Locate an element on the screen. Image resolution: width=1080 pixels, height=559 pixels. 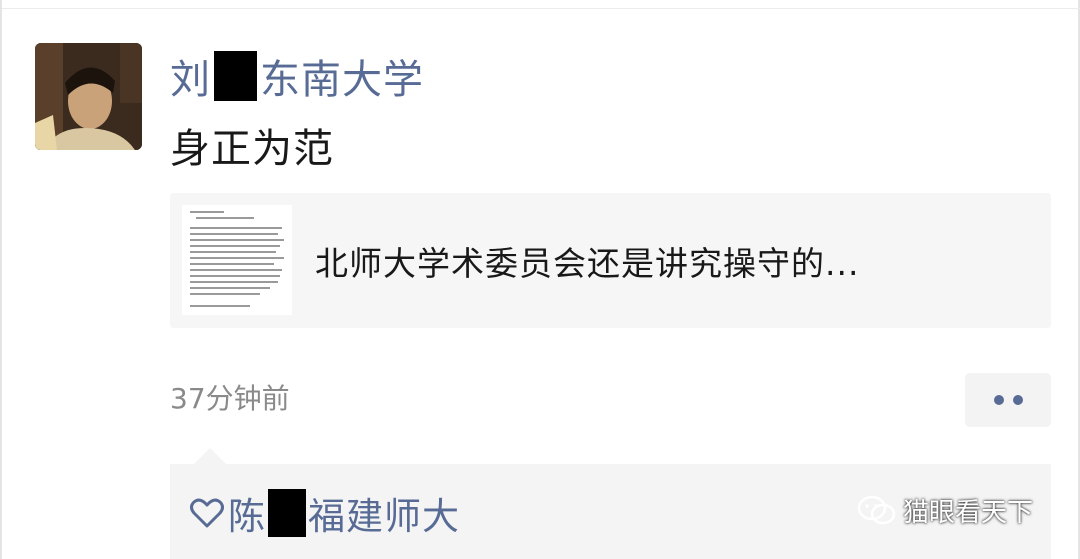
post-text: 身正为范 is located at coordinates (252, 149).